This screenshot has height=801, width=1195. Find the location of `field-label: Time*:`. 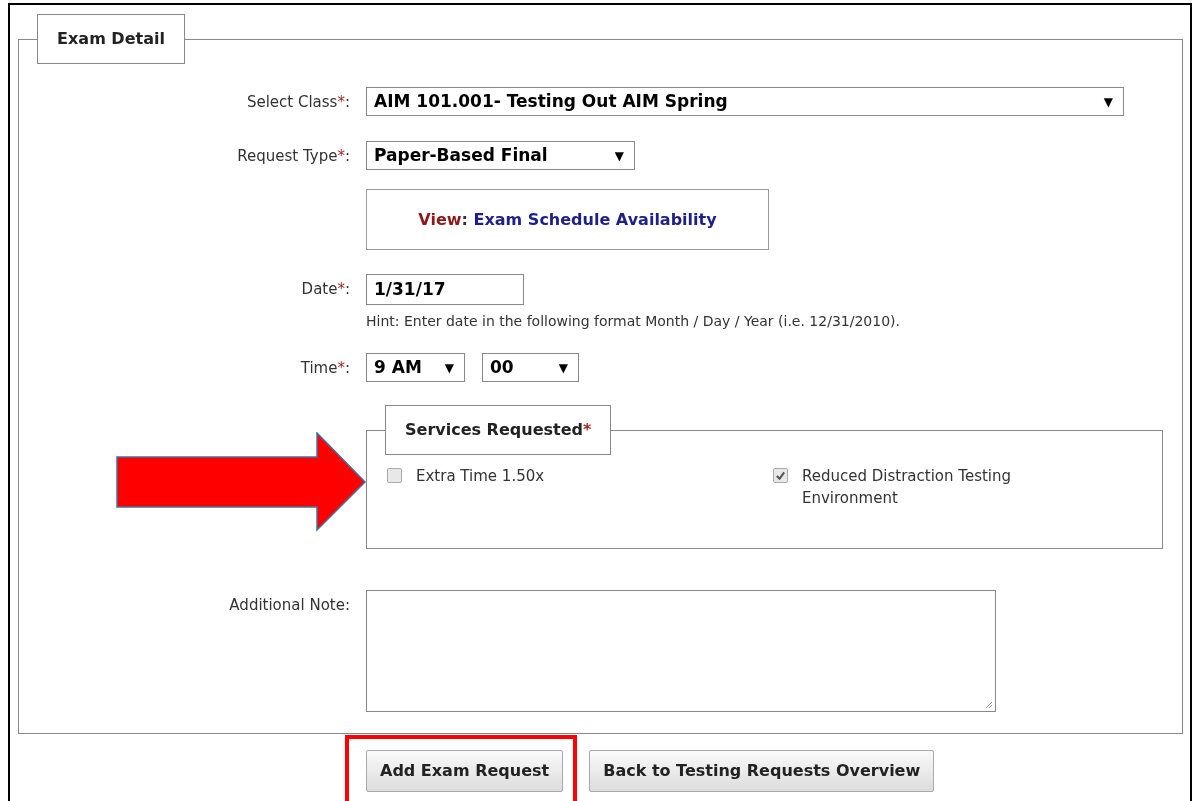

field-label: Time*: is located at coordinates (325, 368).